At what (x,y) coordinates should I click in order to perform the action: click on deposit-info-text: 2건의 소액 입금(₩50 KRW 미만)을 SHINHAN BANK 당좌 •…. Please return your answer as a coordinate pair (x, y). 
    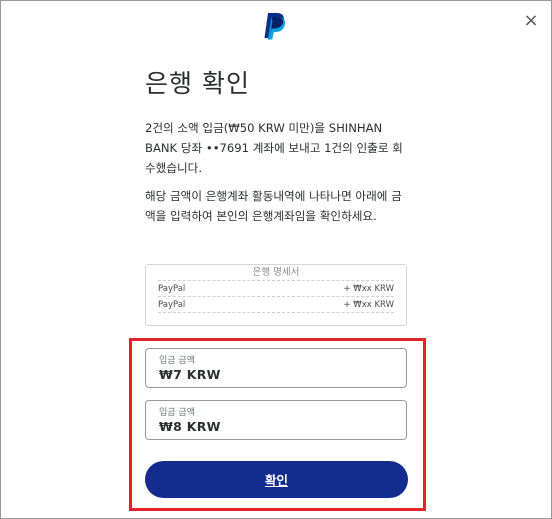
    Looking at the image, I should click on (274, 148).